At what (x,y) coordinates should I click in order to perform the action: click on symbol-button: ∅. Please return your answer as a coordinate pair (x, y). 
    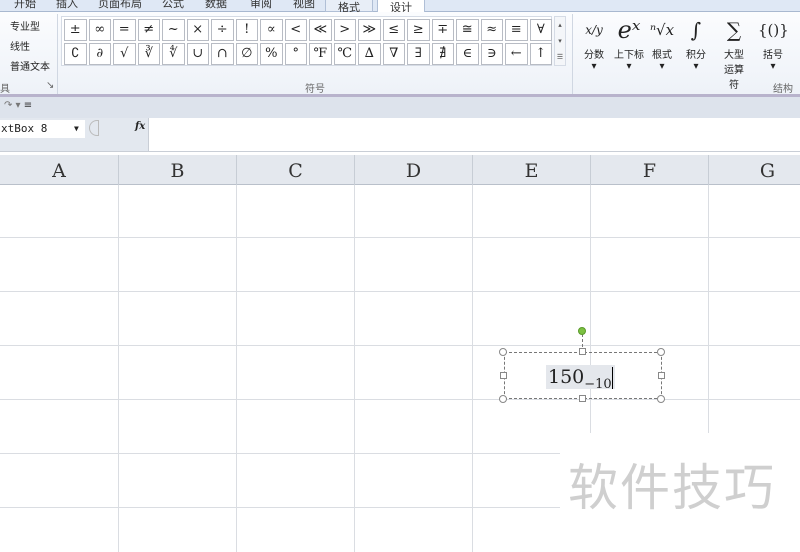
    Looking at the image, I should click on (246, 54).